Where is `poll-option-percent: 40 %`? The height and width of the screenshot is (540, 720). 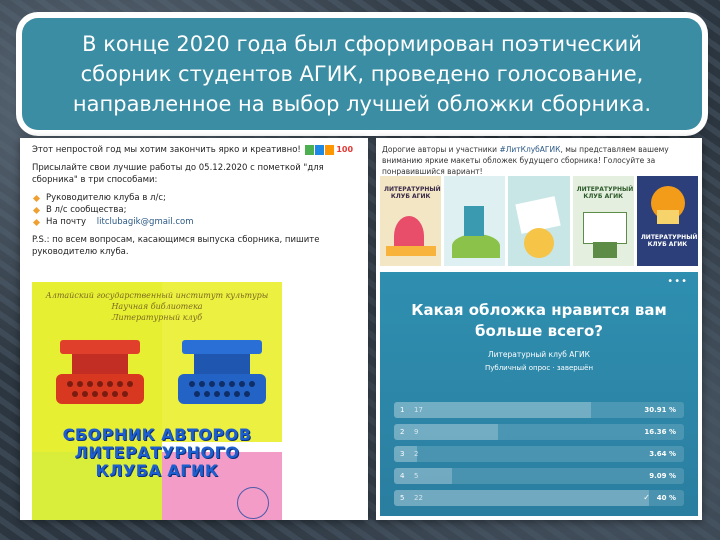 poll-option-percent: 40 % is located at coordinates (666, 498).